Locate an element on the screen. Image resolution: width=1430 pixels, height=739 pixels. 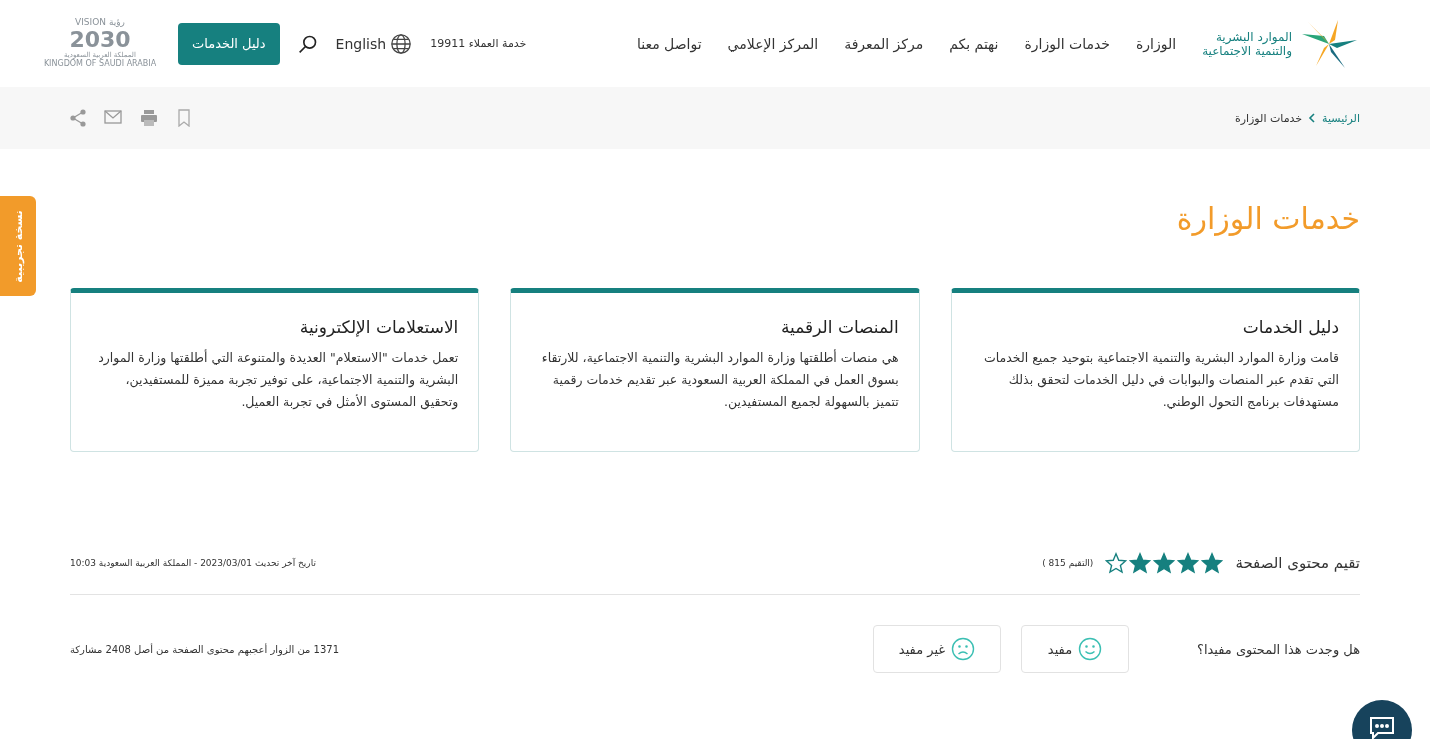
language-link: English is located at coordinates (374, 43).